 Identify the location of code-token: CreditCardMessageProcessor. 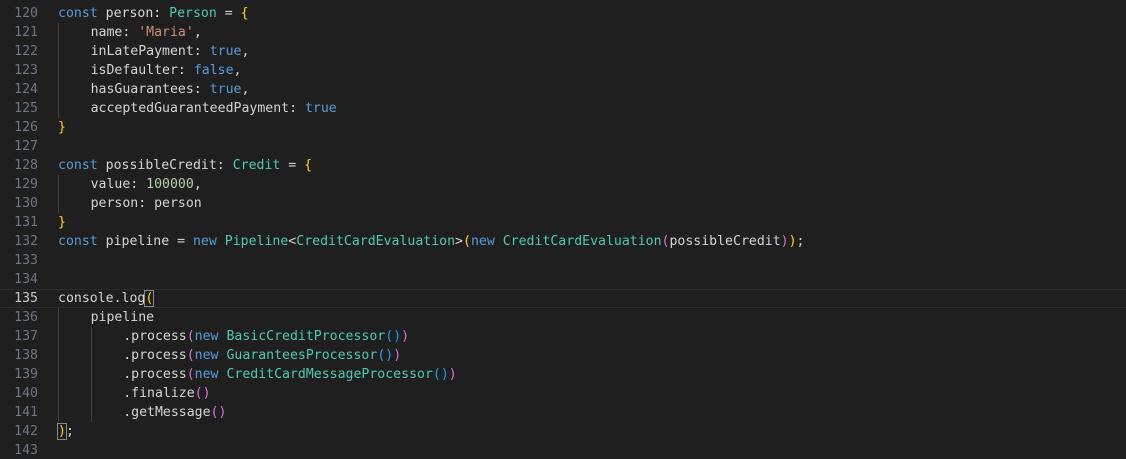
(329, 374).